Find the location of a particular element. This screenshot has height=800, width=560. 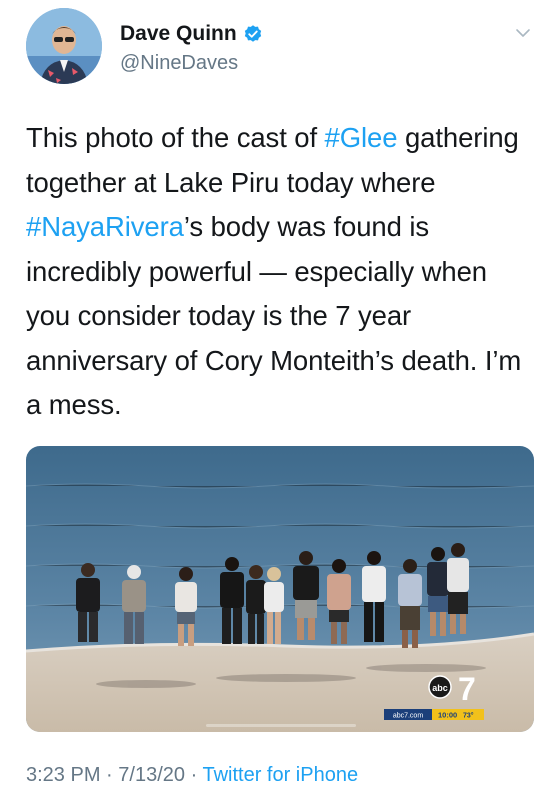

author-info: Dave Quinn @NineDaves is located at coordinates (191, 48).